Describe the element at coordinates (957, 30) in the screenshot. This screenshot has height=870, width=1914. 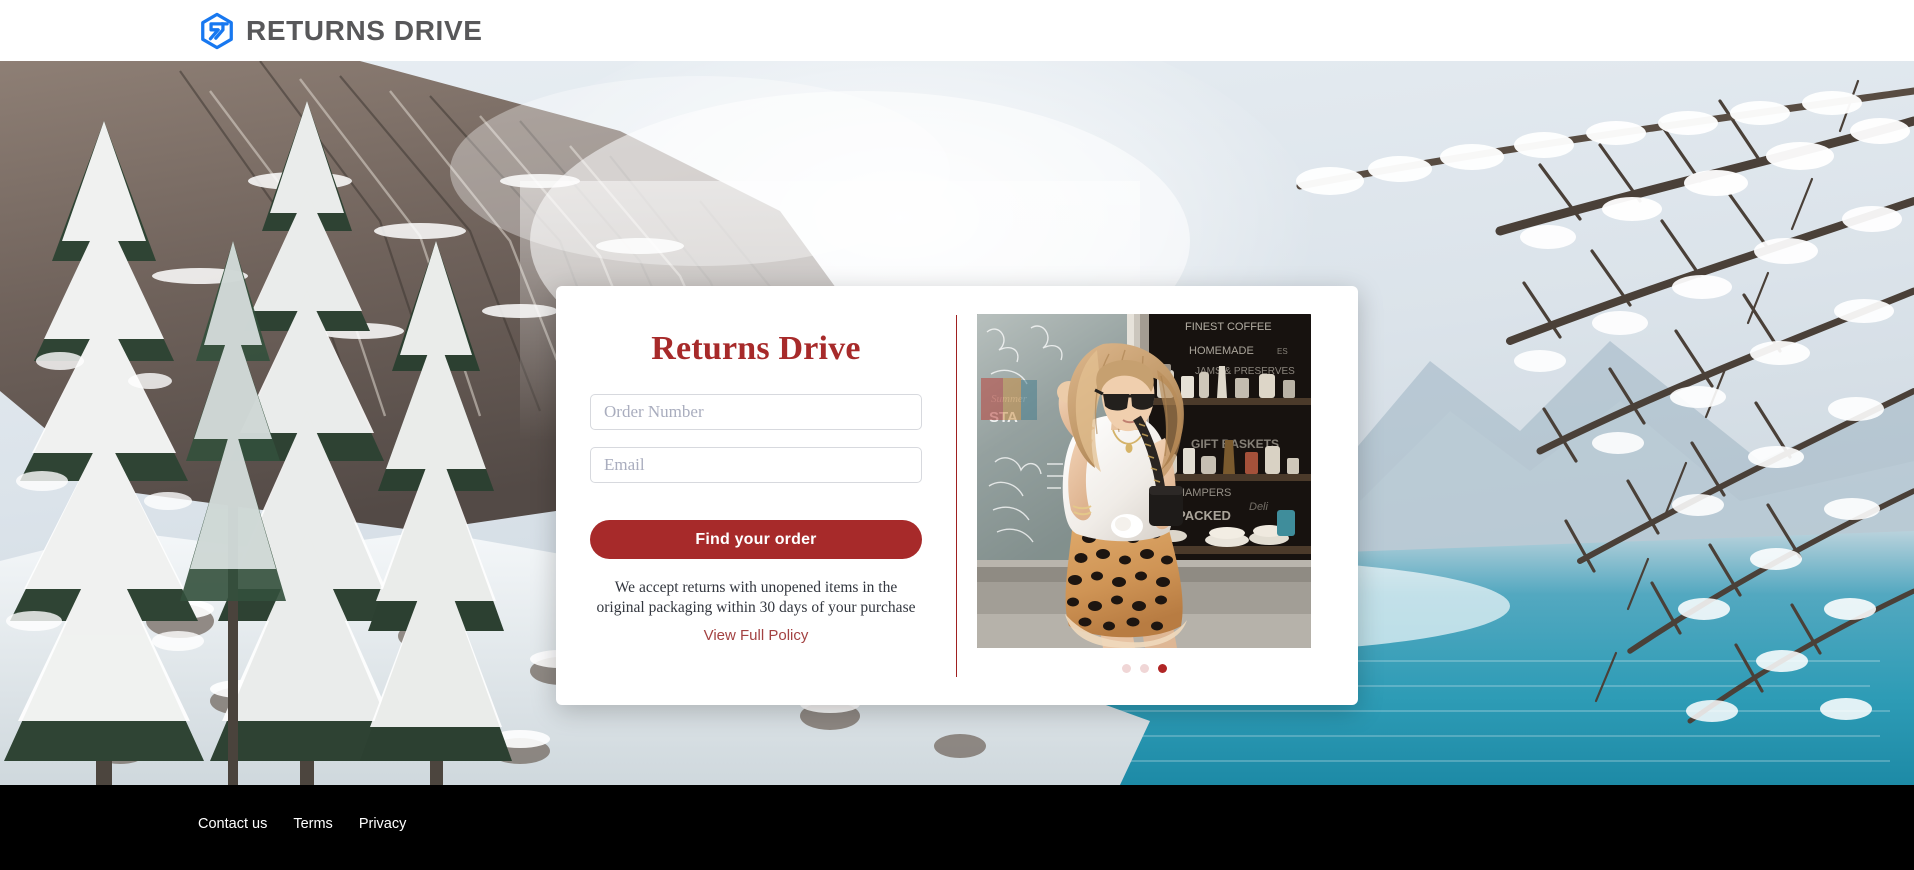
I see `site-header: RETURNS DRIVE` at that location.